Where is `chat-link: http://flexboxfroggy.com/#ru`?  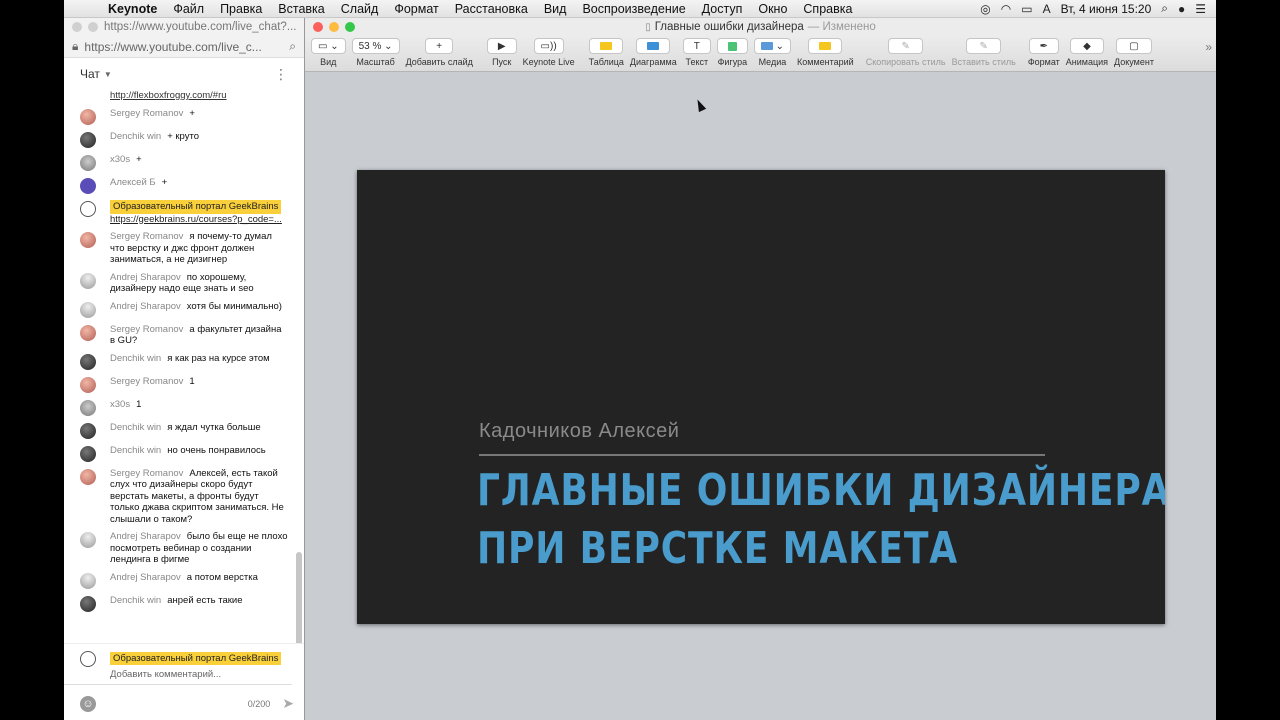
chat-link: http://flexboxfroggy.com/#ru is located at coordinates (180, 96).